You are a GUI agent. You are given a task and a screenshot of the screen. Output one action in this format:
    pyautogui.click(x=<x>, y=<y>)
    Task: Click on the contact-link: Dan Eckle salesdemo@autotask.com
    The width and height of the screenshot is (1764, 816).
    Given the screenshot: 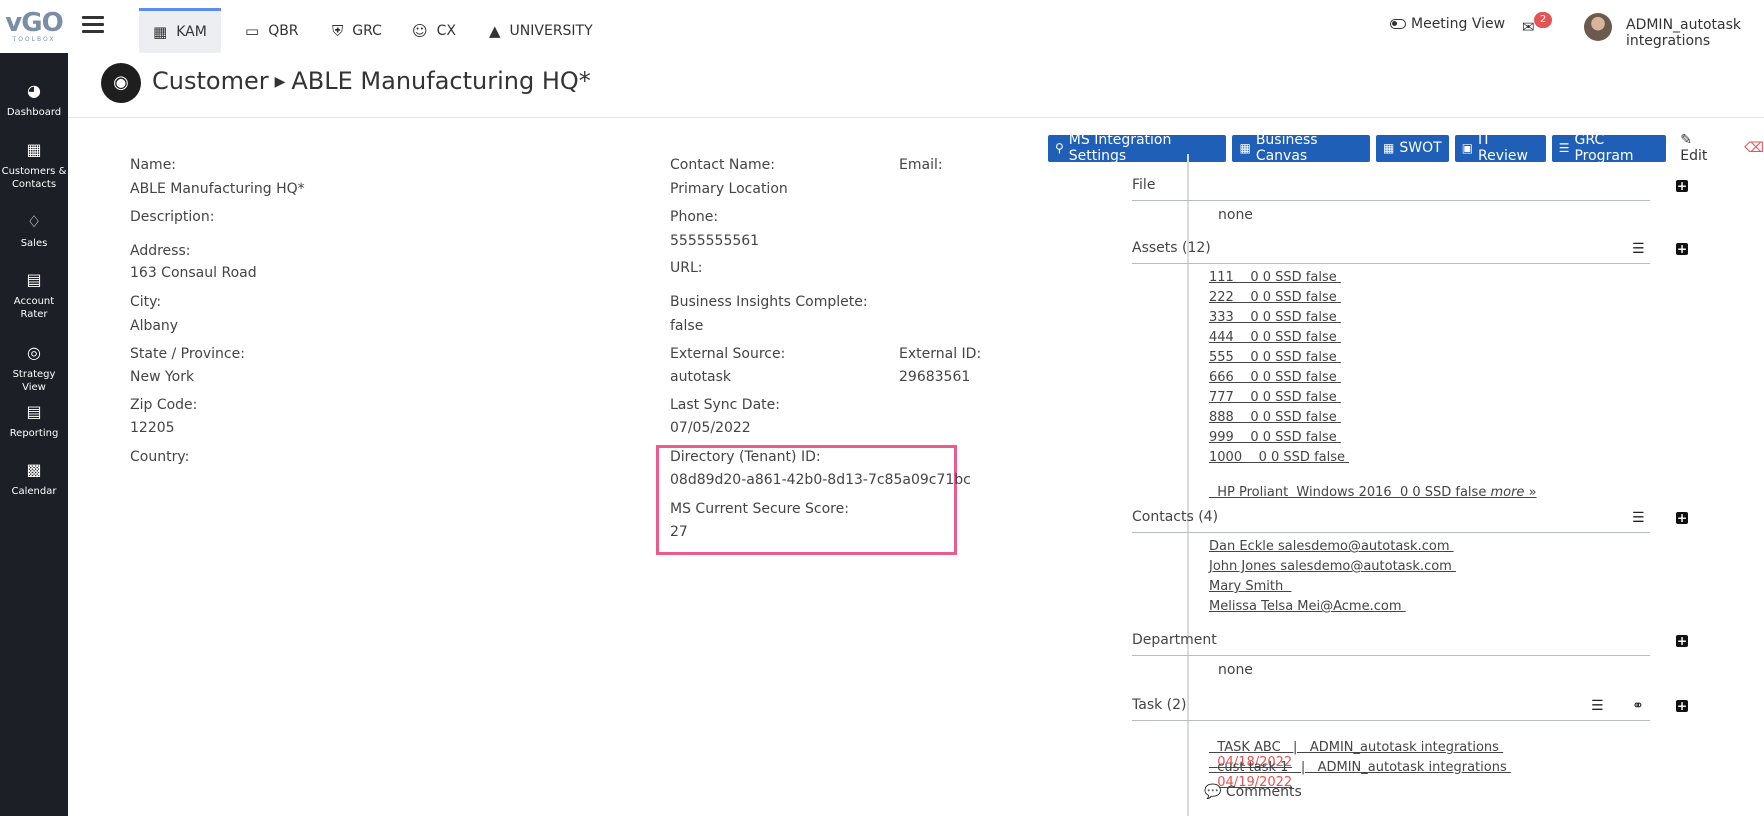 What is the action you would take?
    pyautogui.click(x=1331, y=546)
    